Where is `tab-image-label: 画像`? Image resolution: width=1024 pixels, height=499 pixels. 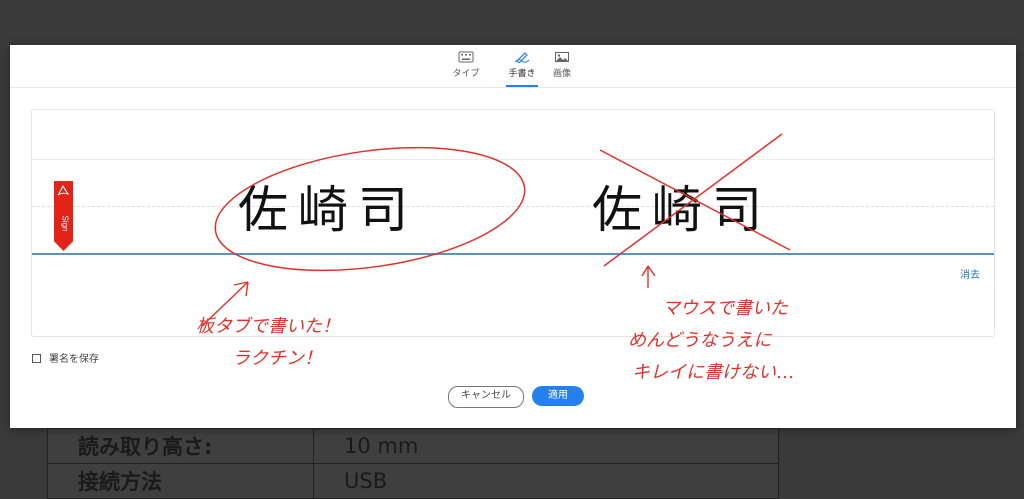 tab-image-label: 画像 is located at coordinates (561, 74).